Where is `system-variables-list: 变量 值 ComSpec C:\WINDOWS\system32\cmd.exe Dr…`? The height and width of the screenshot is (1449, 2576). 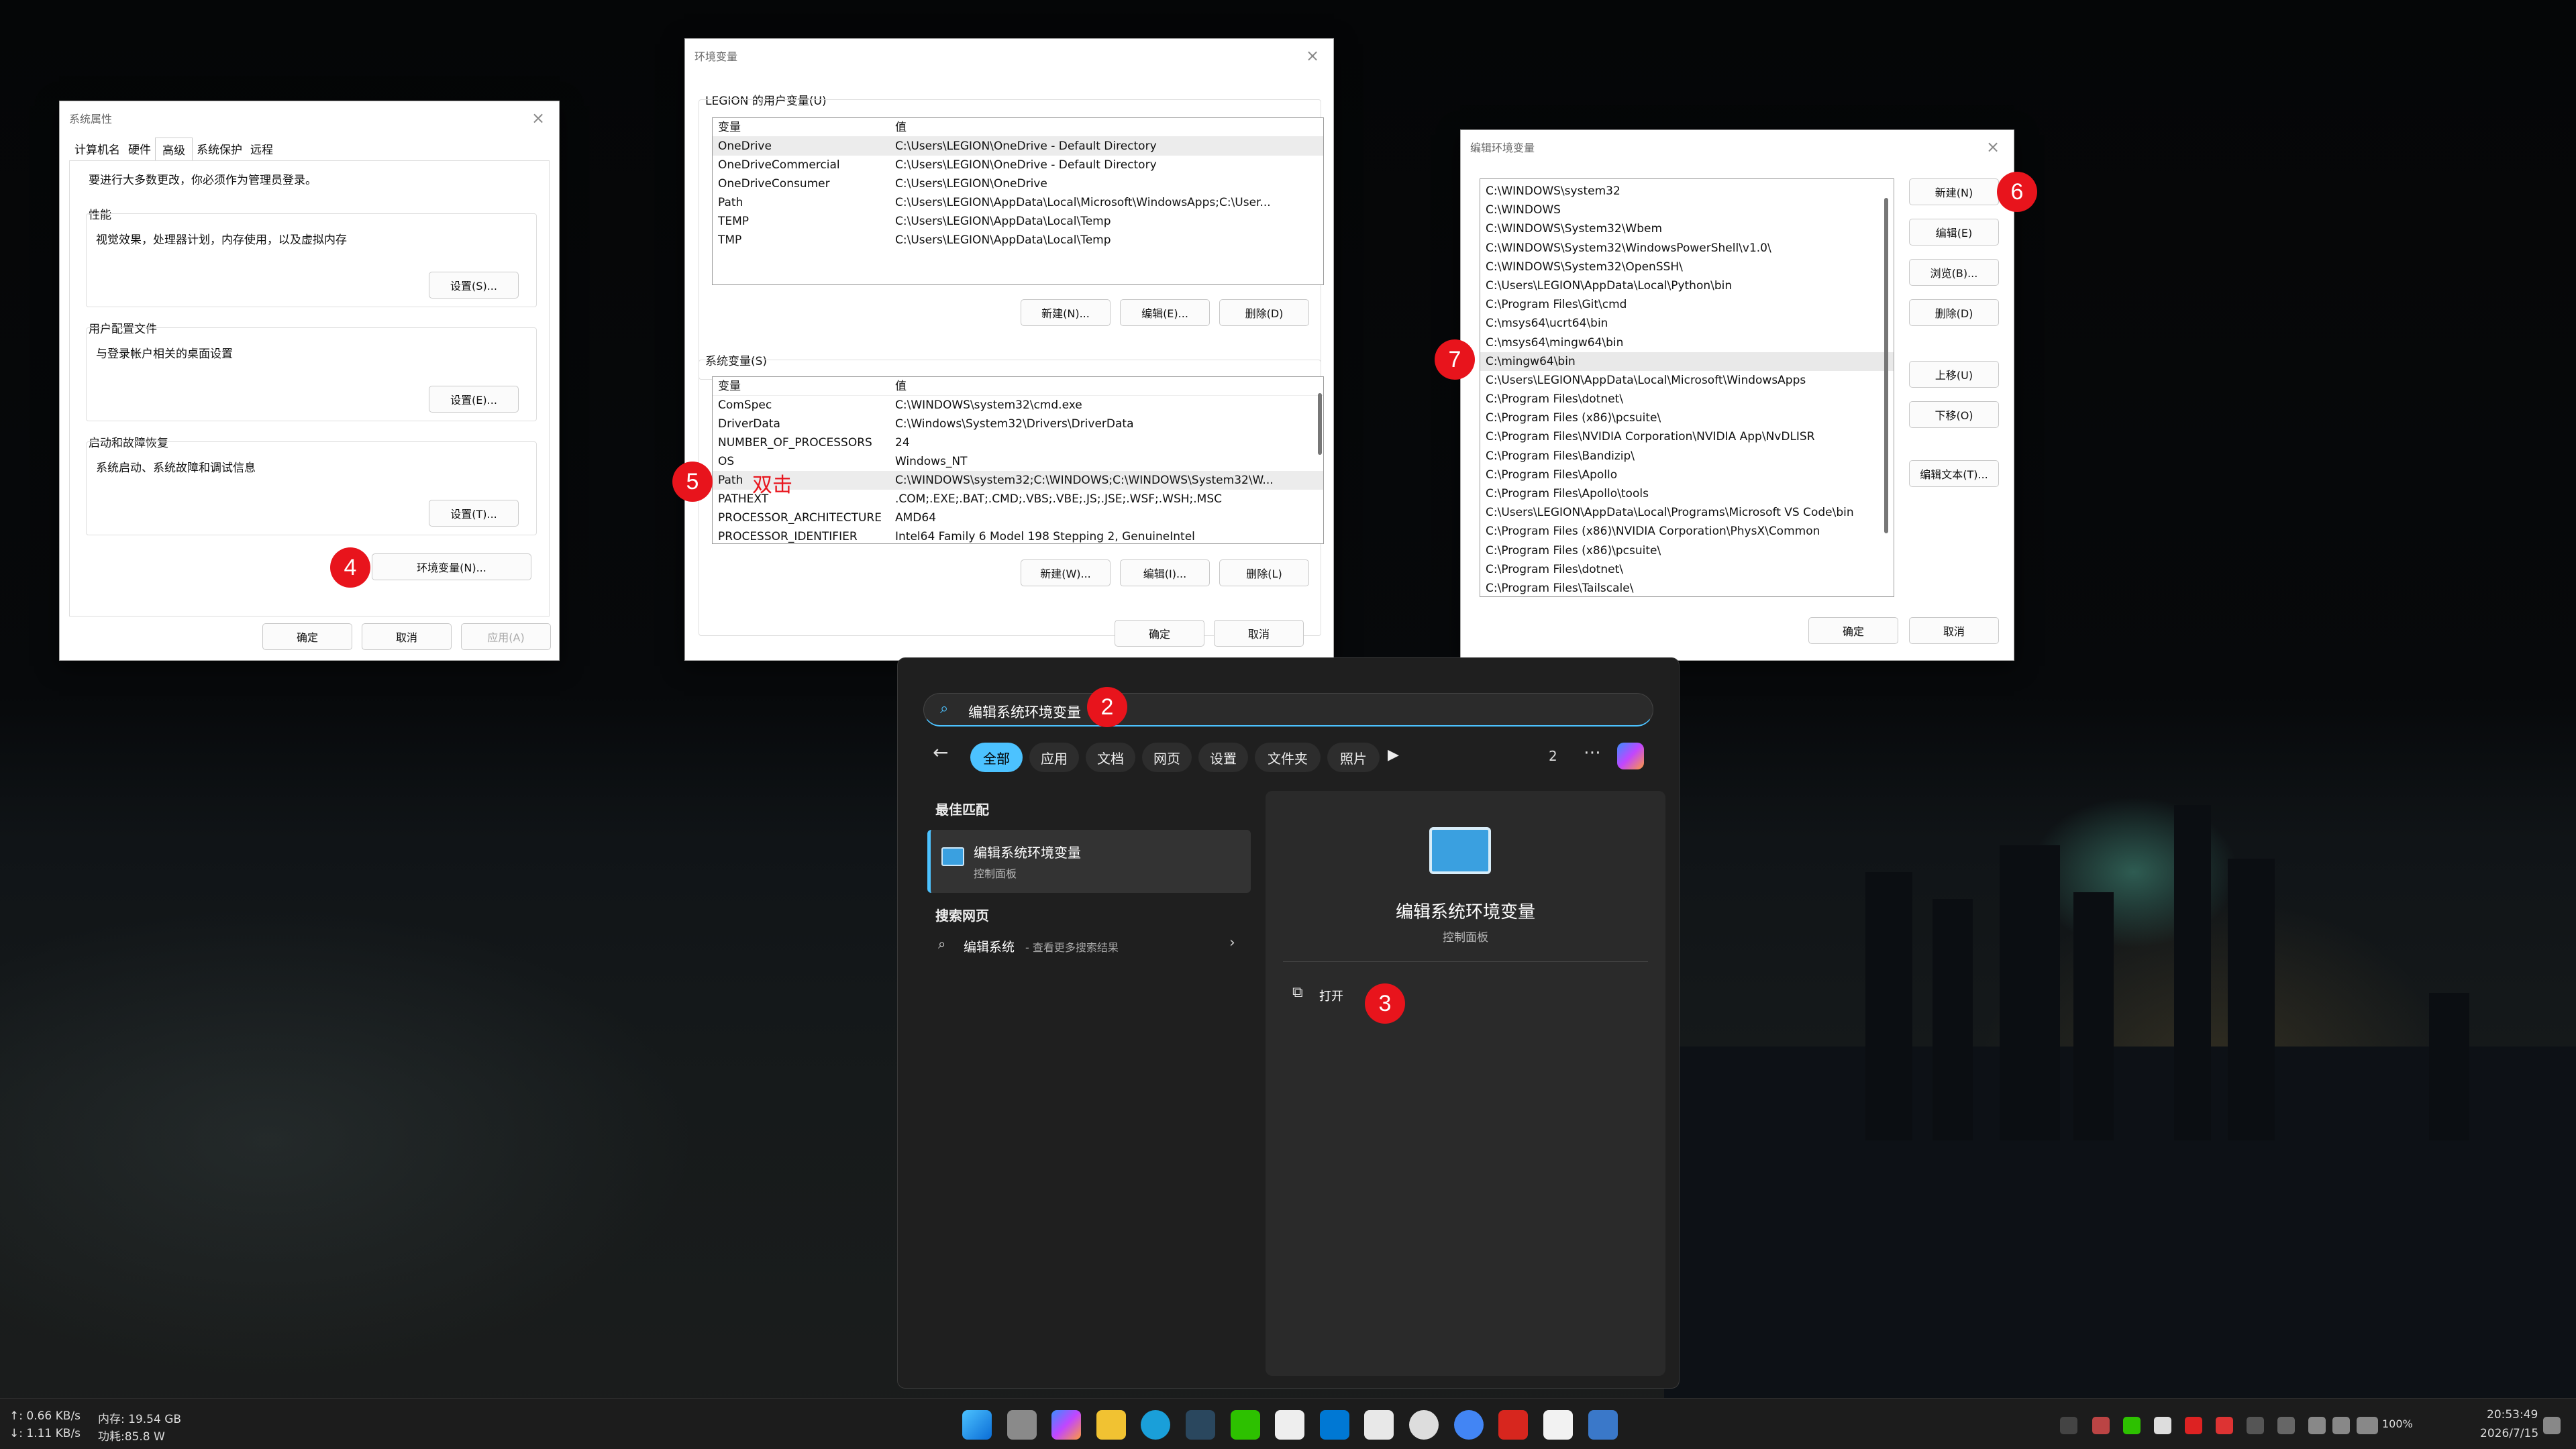
system-variables-list: 变量 值 ComSpec C:\WINDOWS\system32\cmd.exe Dr… is located at coordinates (1018, 460).